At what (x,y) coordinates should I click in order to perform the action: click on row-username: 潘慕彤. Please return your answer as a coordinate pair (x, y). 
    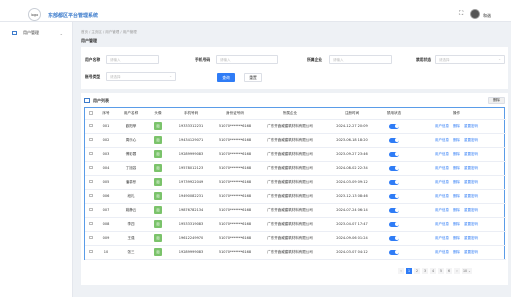
    Looking at the image, I should click on (131, 182).